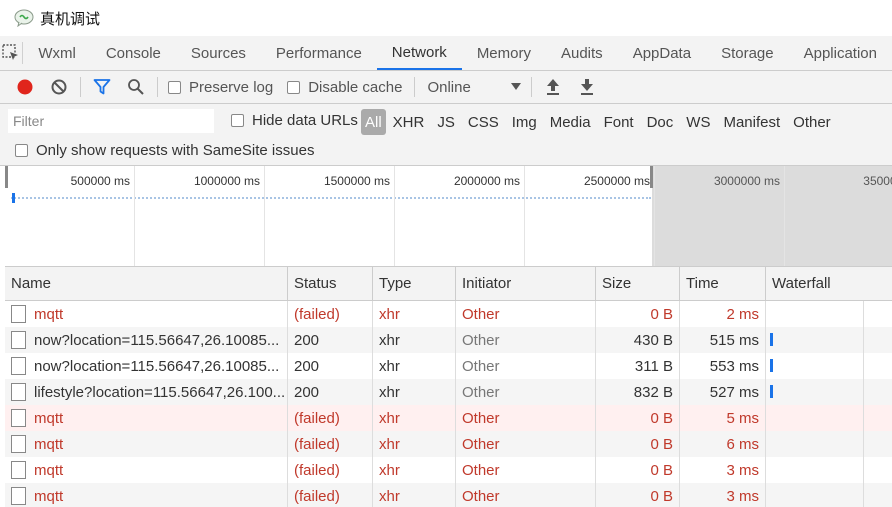 The image size is (892, 507). What do you see at coordinates (504, 53) in the screenshot?
I see `tab-memory: Memory` at bounding box center [504, 53].